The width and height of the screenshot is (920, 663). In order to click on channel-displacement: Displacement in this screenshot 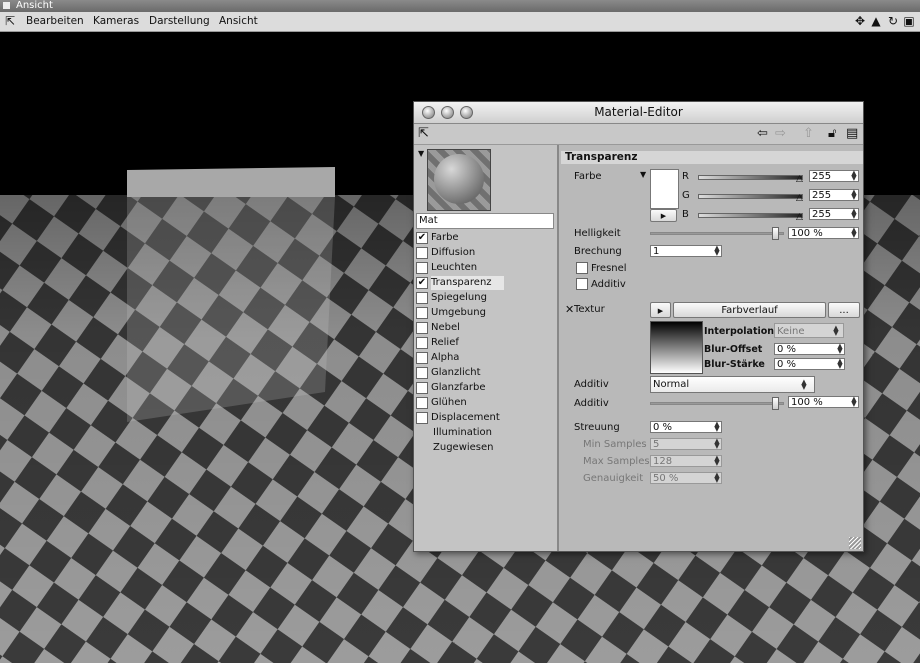, I will do `click(483, 418)`.